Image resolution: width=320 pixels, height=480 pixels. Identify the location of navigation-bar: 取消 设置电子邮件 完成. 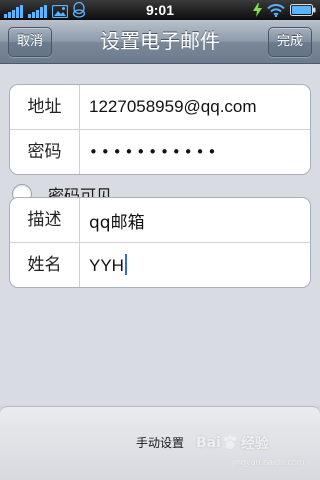
(160, 42).